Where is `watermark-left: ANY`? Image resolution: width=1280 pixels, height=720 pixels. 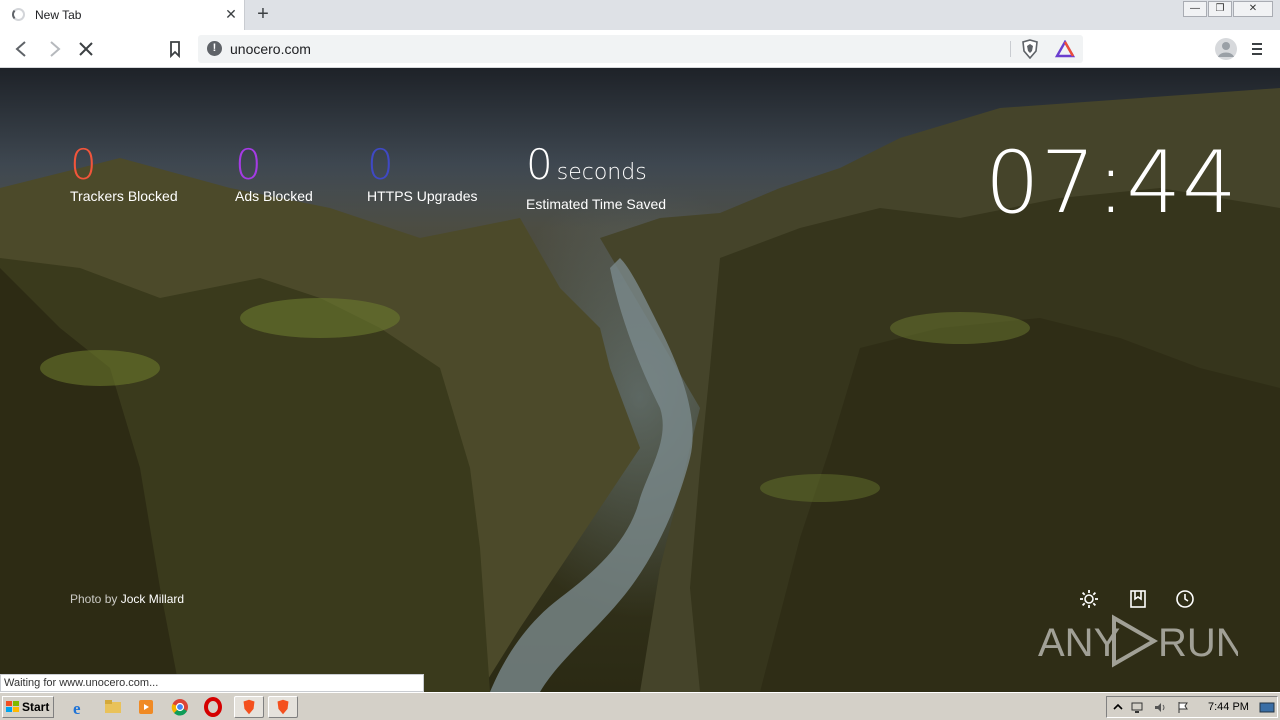
watermark-left: ANY is located at coordinates (1079, 643).